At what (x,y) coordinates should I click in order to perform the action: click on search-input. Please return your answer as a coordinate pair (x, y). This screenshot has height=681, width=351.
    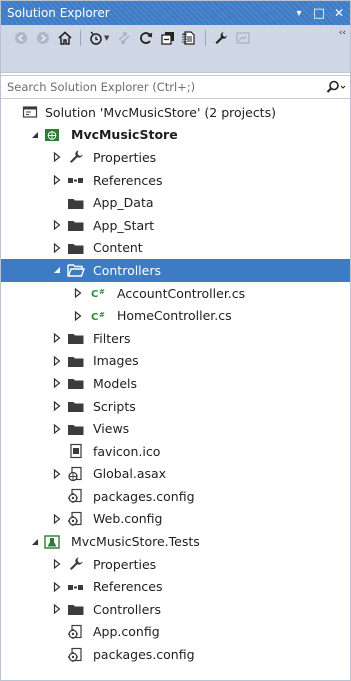
    Looking at the image, I should click on (164, 87).